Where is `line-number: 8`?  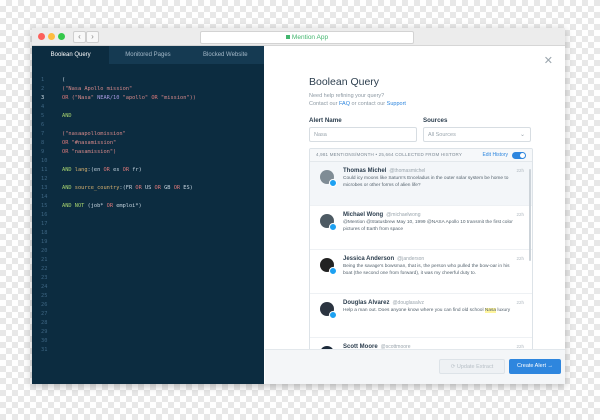
line-number: 8 is located at coordinates (43, 143).